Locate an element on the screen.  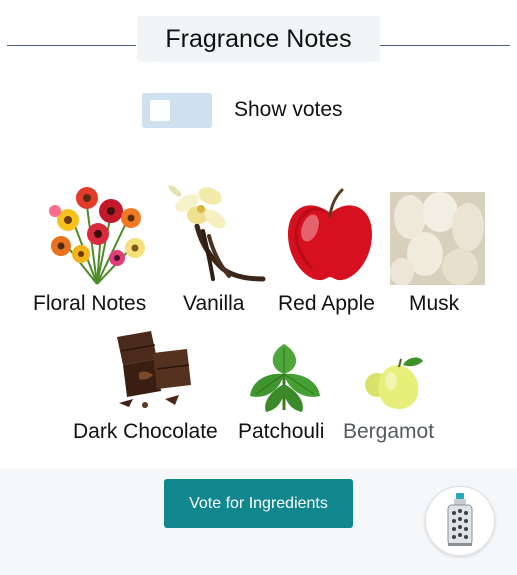
note-dark-chocolate: Dark Chocolate is located at coordinates (153, 387).